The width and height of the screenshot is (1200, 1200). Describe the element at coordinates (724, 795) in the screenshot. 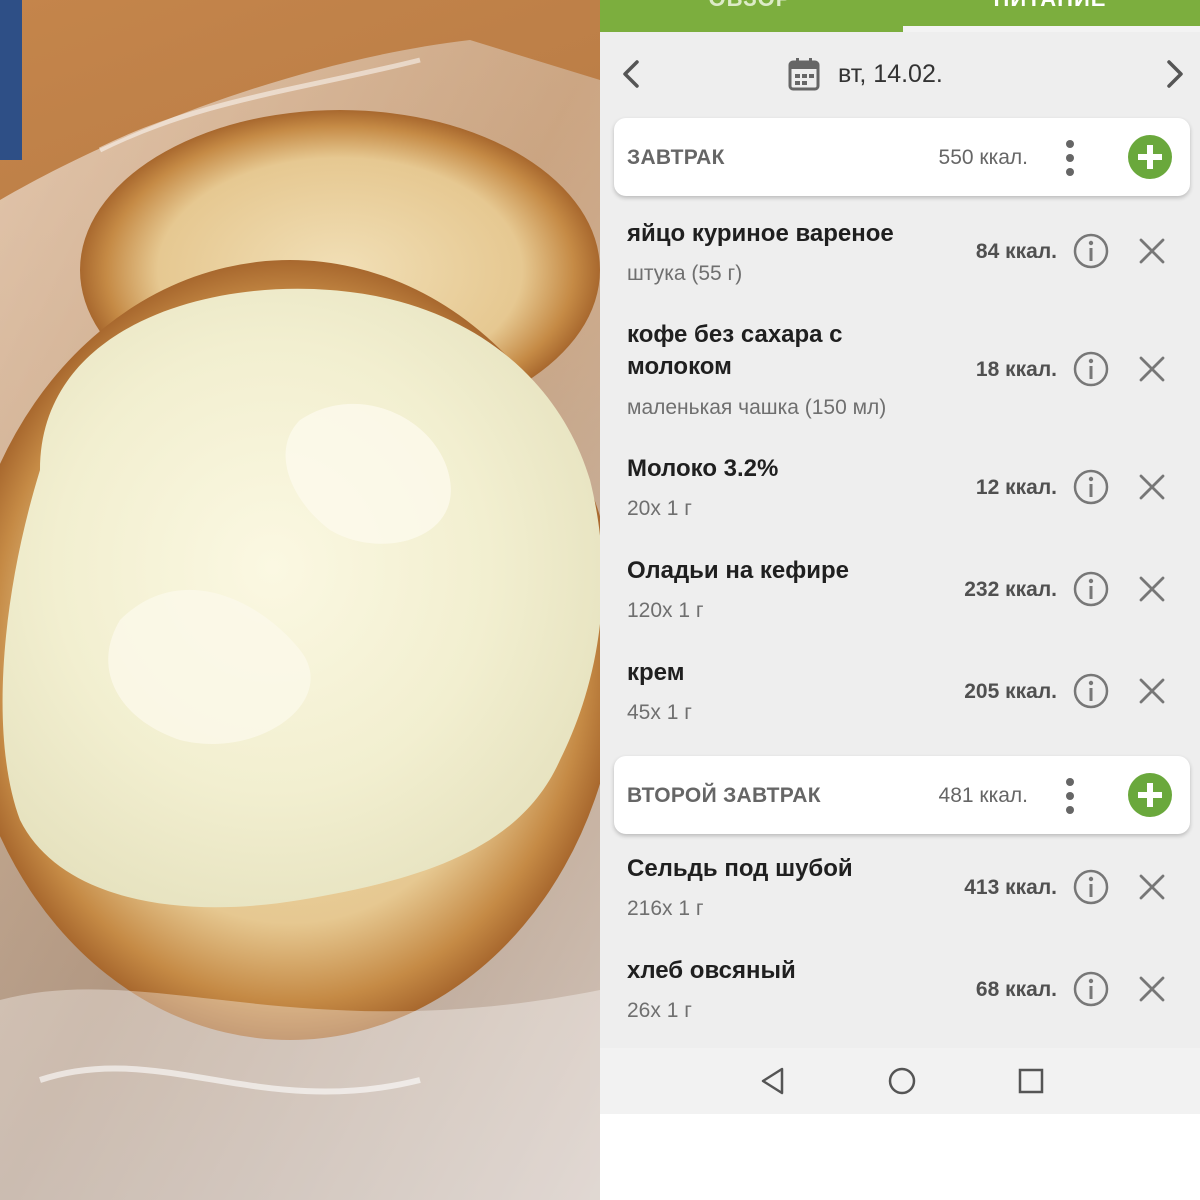

I see `meal-title: ВТОРОЙ ЗАВТРАК` at that location.